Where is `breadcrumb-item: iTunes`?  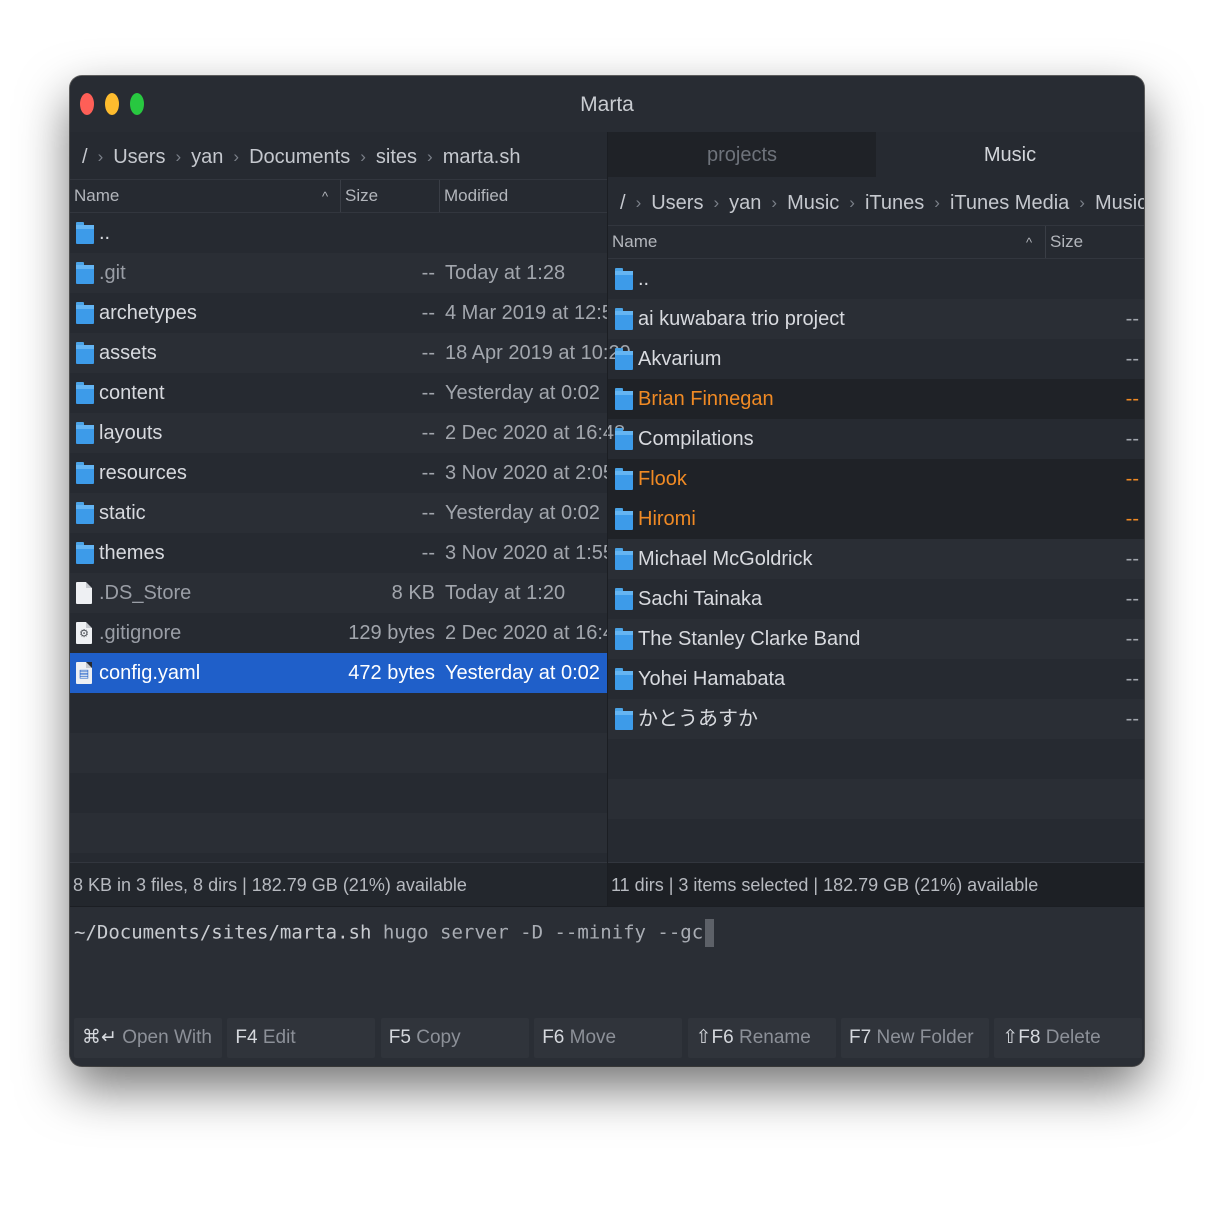
breadcrumb-item: iTunes is located at coordinates (894, 203).